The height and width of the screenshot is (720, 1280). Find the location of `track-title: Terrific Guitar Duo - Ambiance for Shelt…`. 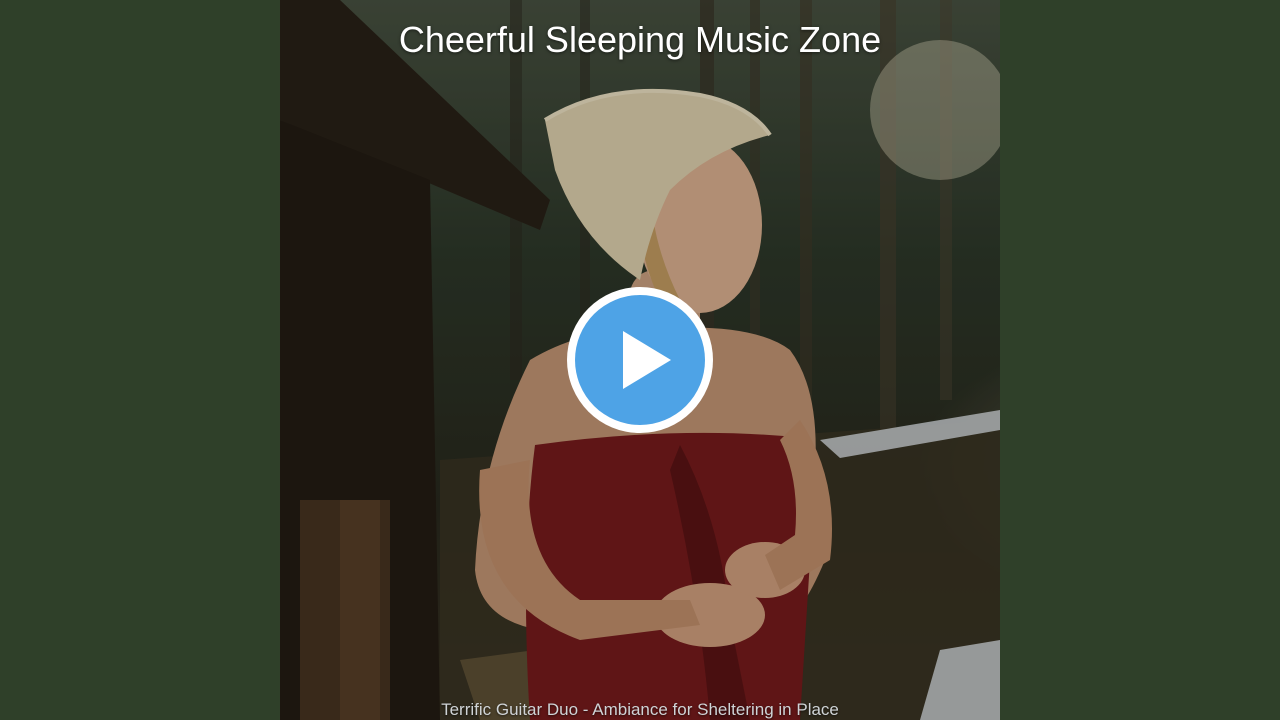

track-title: Terrific Guitar Duo - Ambiance for Shelt… is located at coordinates (640, 709).